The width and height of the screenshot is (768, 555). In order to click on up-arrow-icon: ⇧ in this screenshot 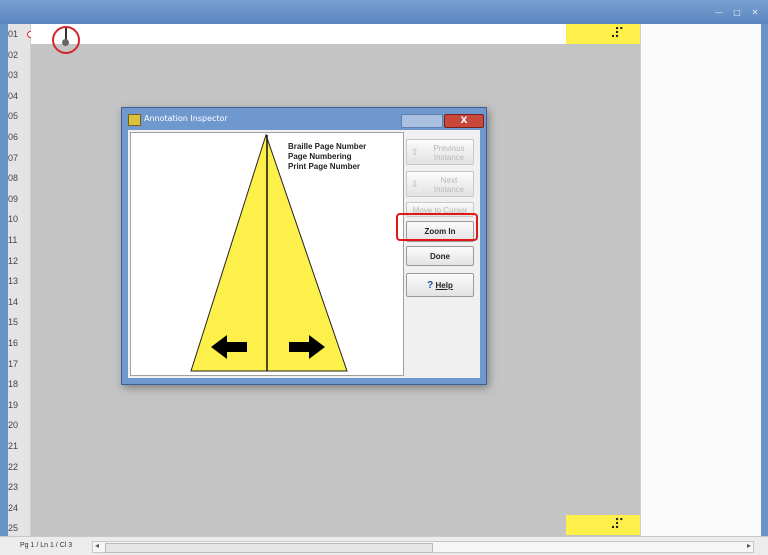, I will do `click(415, 152)`.